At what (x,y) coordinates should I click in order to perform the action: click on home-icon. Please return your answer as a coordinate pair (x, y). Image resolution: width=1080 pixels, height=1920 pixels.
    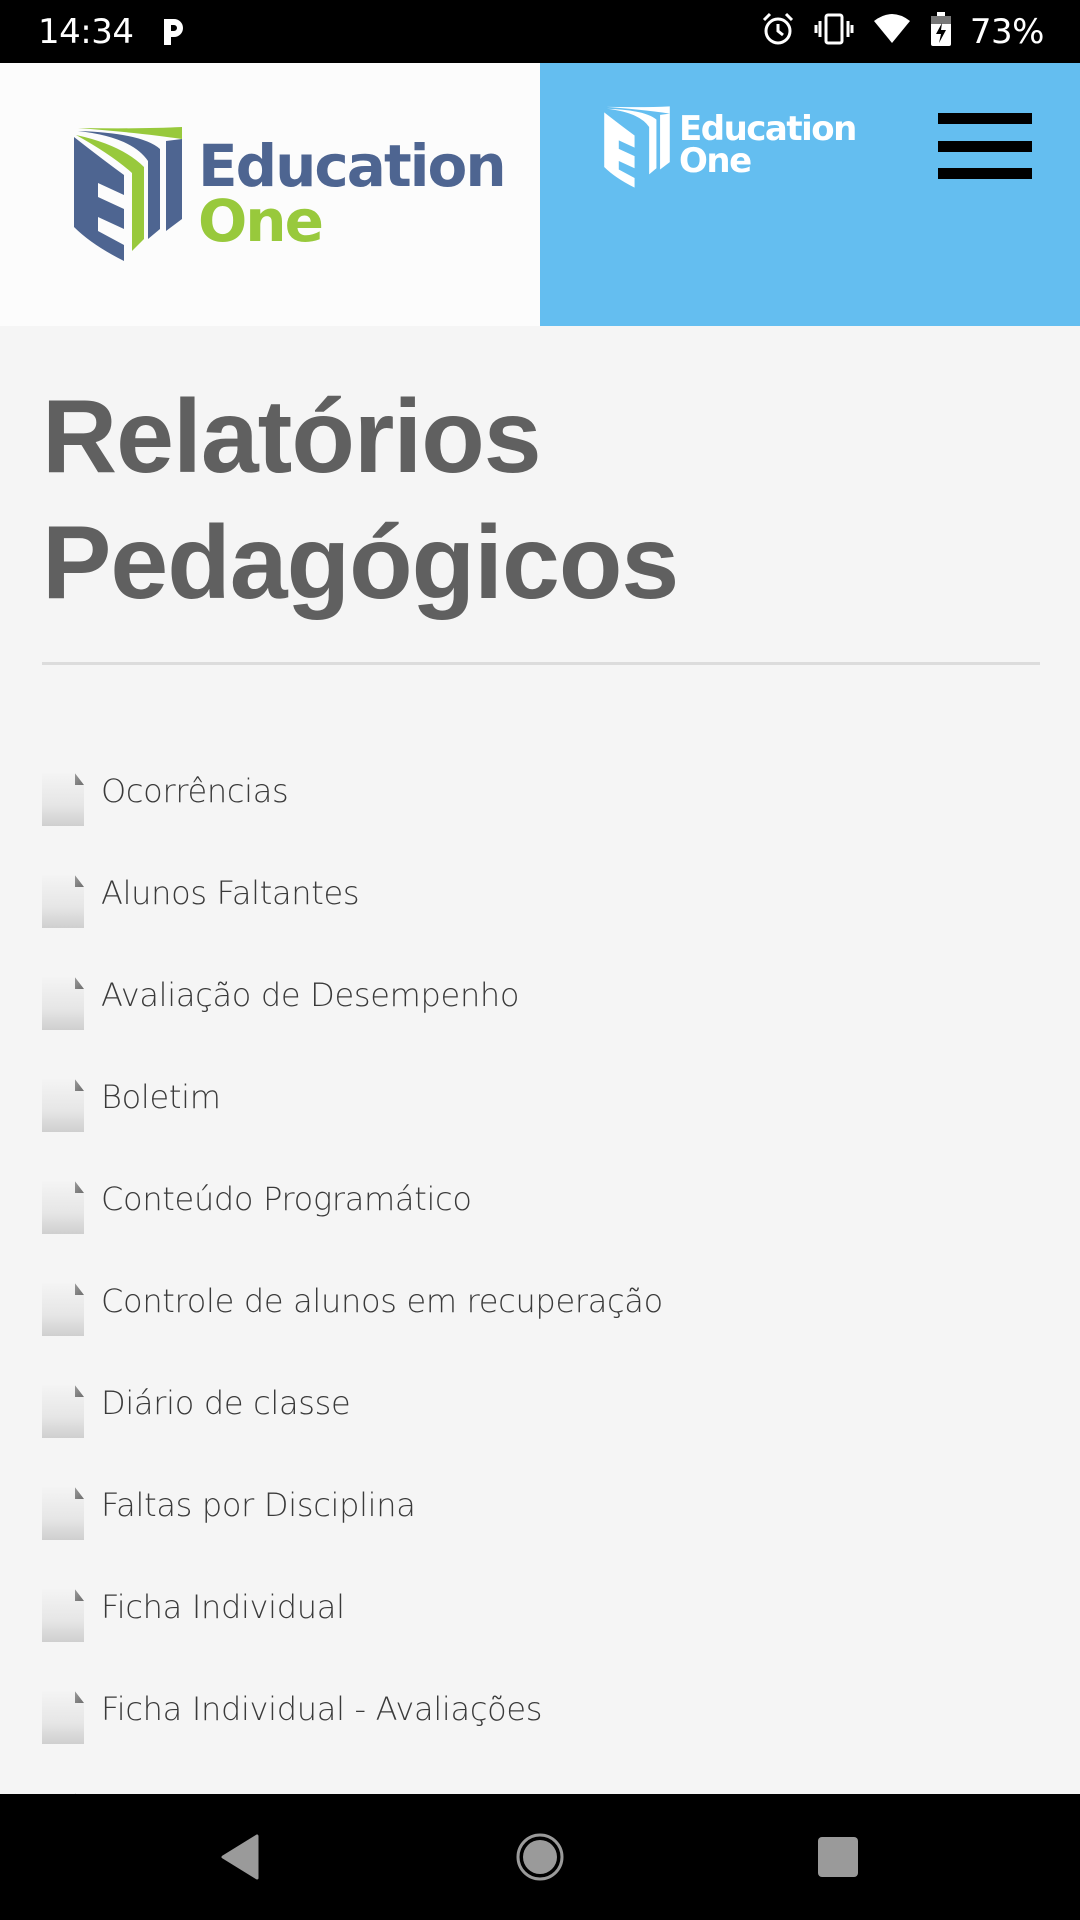
    Looking at the image, I should click on (540, 1857).